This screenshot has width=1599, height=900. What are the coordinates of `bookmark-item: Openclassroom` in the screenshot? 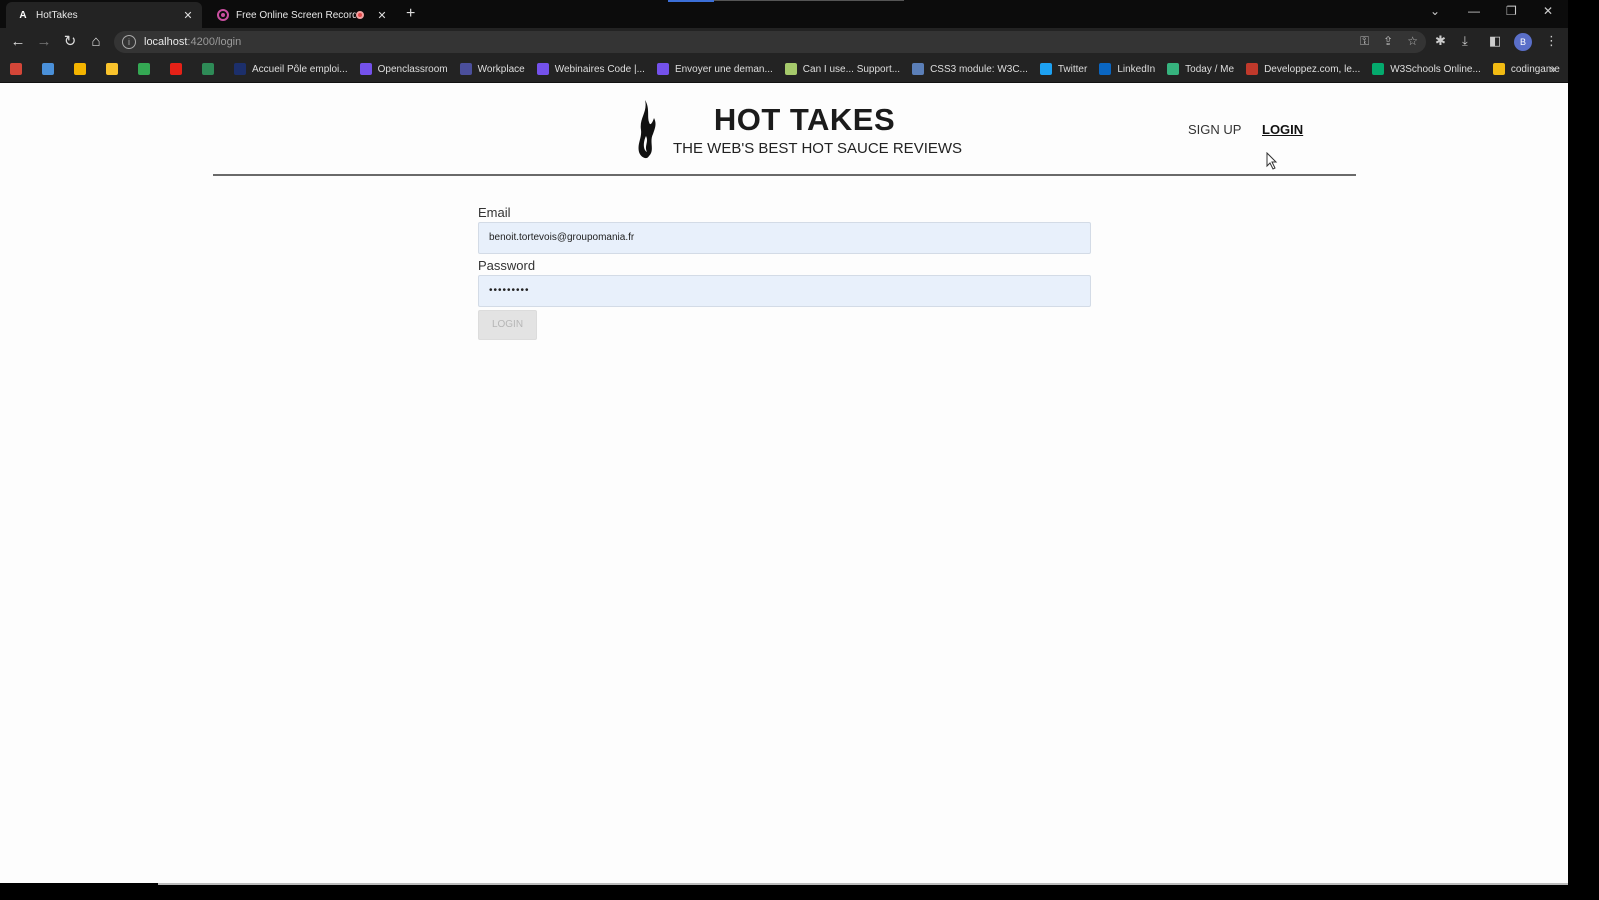 It's located at (403, 69).